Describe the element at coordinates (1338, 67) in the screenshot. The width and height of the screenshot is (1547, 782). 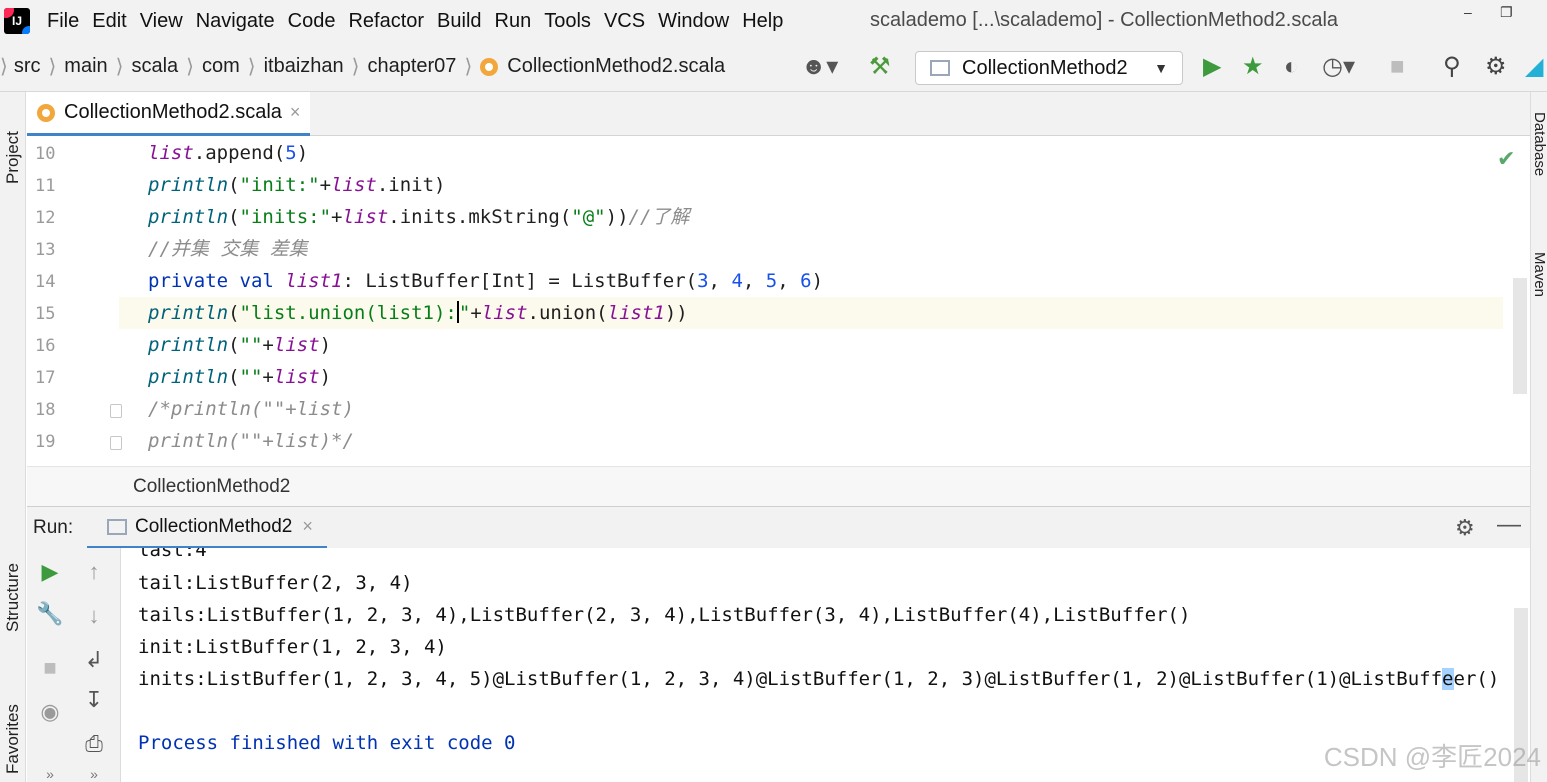
I see `profile-icon: ◷▾` at that location.